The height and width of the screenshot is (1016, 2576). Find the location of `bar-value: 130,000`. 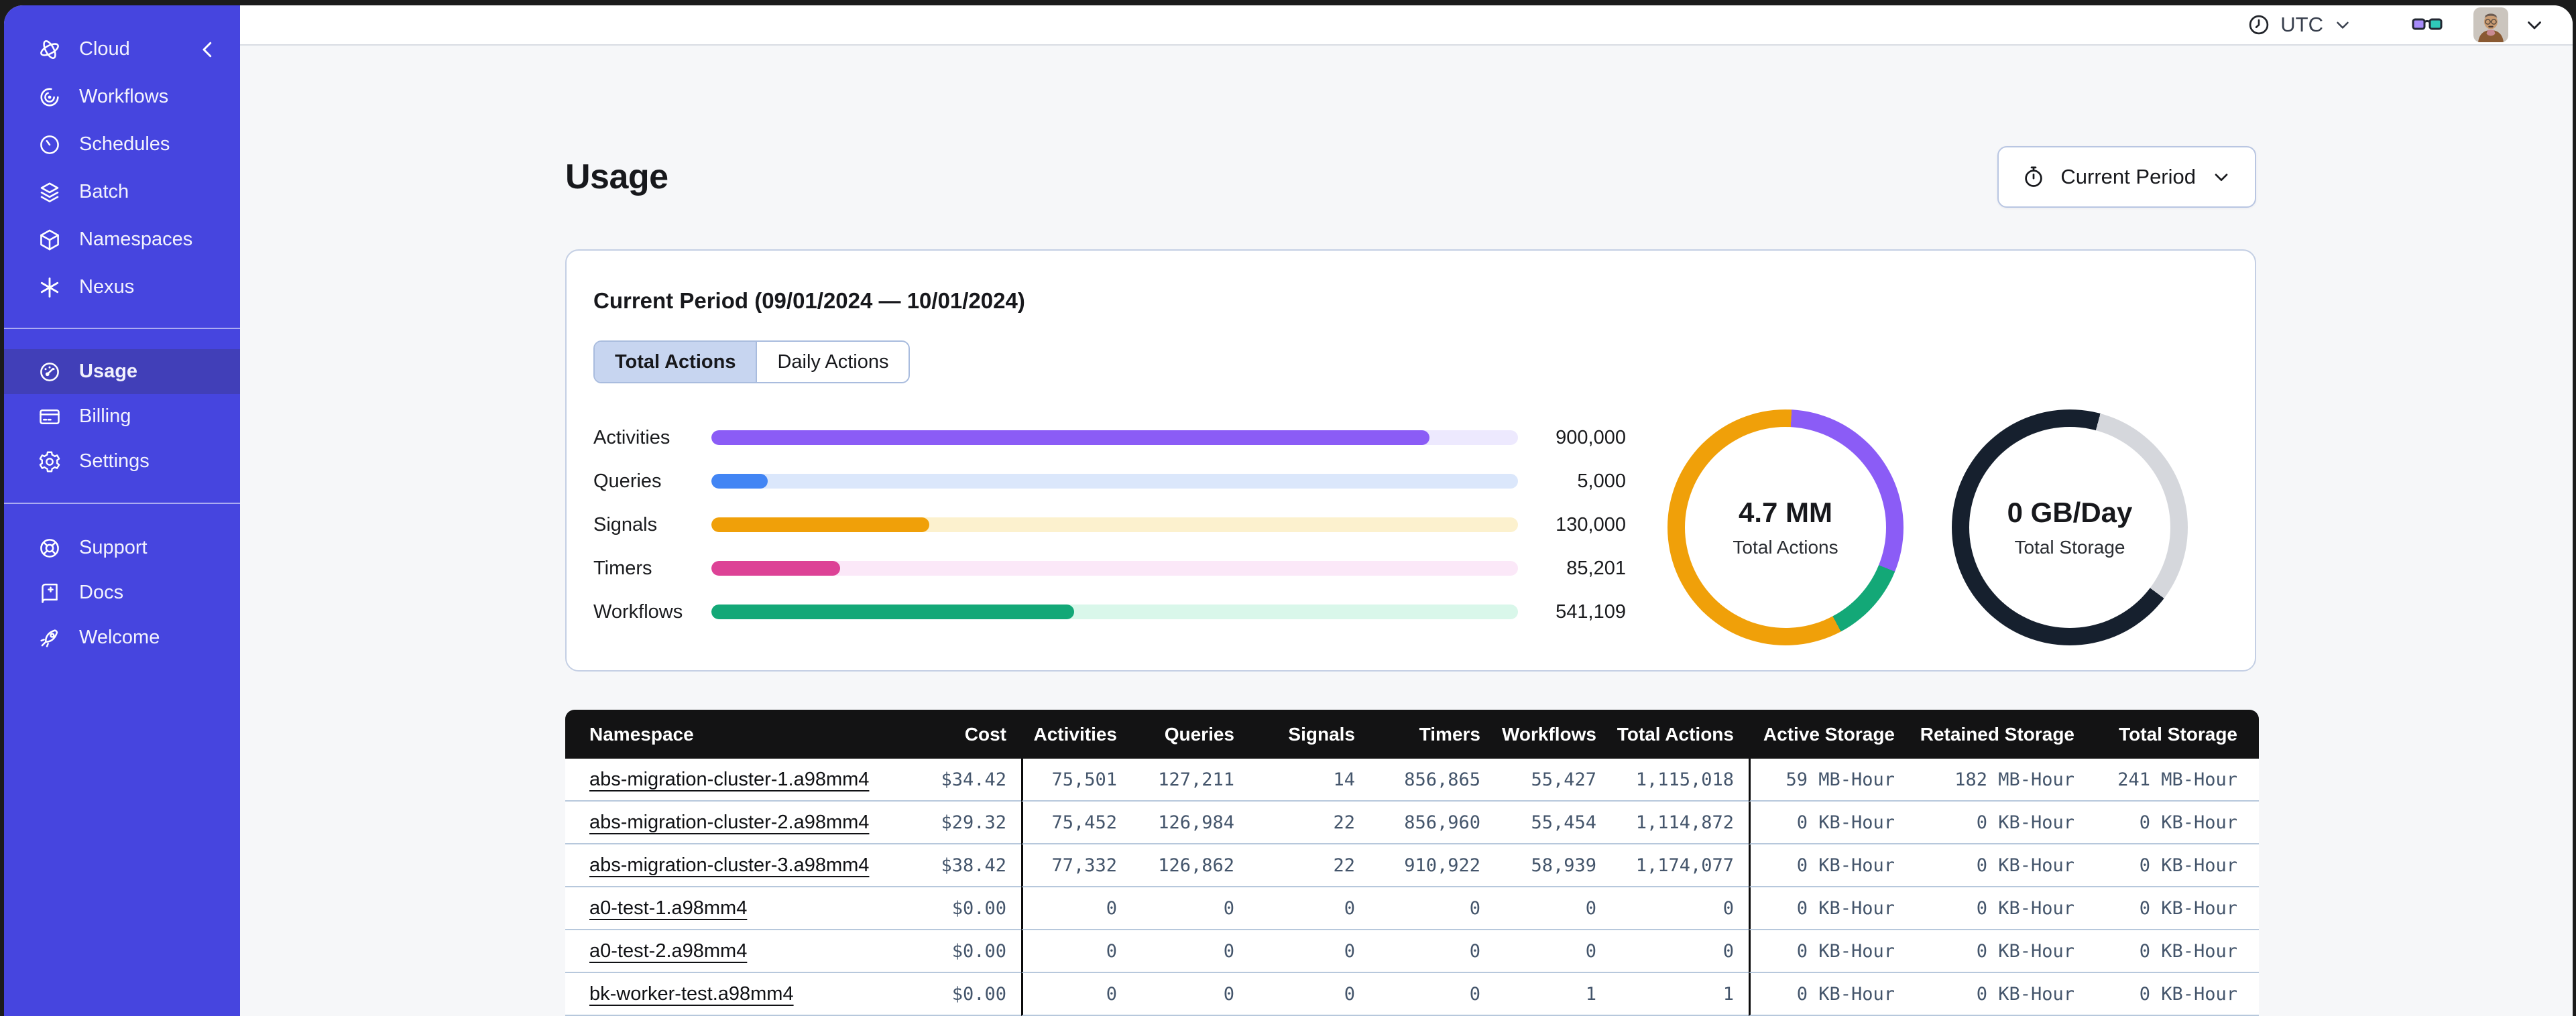

bar-value: 130,000 is located at coordinates (1591, 524).